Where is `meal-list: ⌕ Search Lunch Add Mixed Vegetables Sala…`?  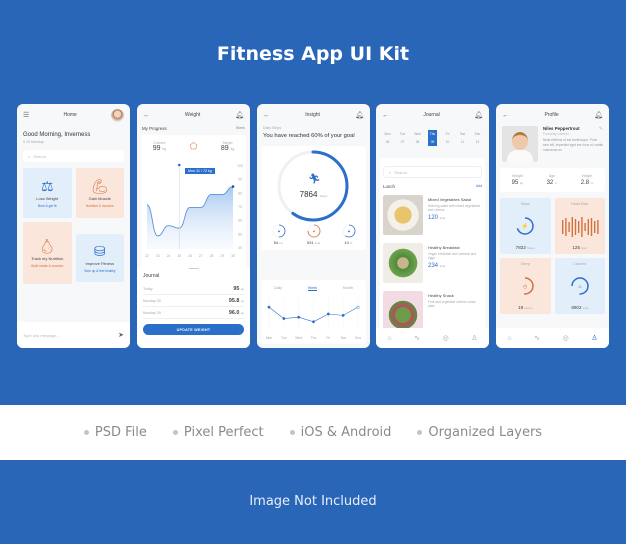
meal-list: ⌕ Search Lunch Add Mixed Vegetables Sala… is located at coordinates (432, 248).